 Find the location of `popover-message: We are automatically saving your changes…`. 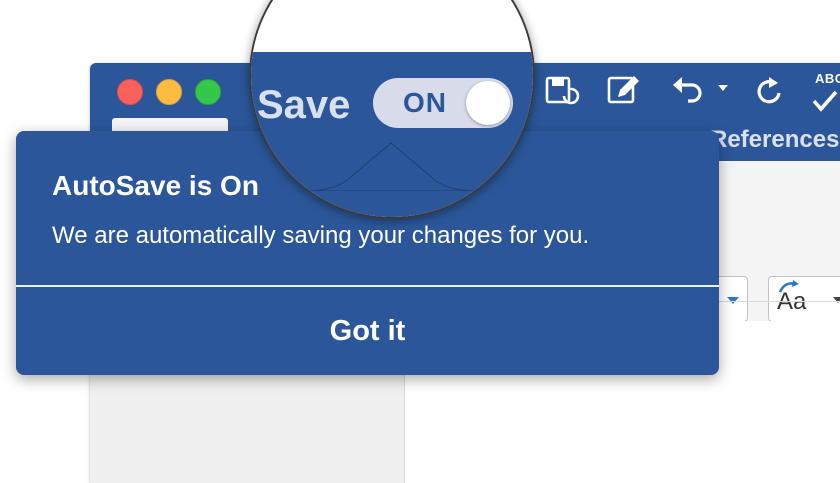

popover-message: We are automatically saving your changes… is located at coordinates (321, 235).